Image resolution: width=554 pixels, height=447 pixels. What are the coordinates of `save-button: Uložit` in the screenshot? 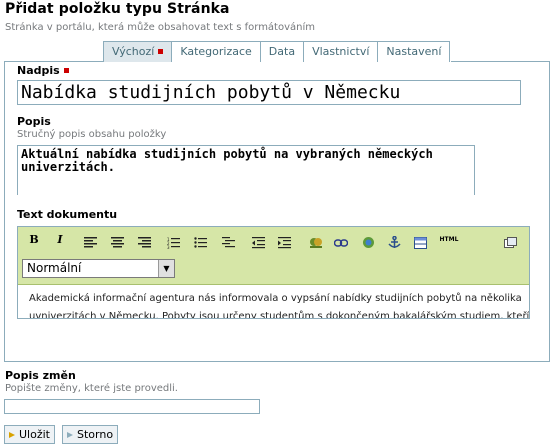 It's located at (29, 434).